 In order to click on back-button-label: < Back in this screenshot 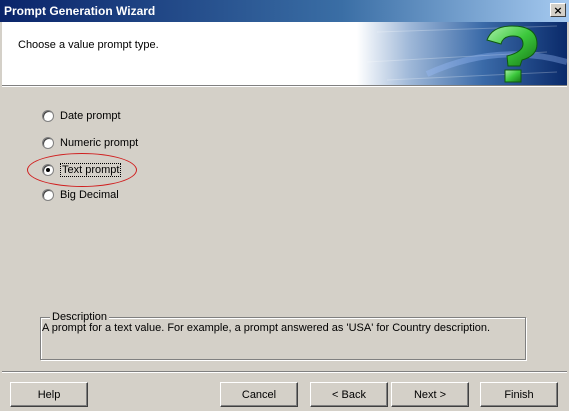, I will do `click(349, 394)`.